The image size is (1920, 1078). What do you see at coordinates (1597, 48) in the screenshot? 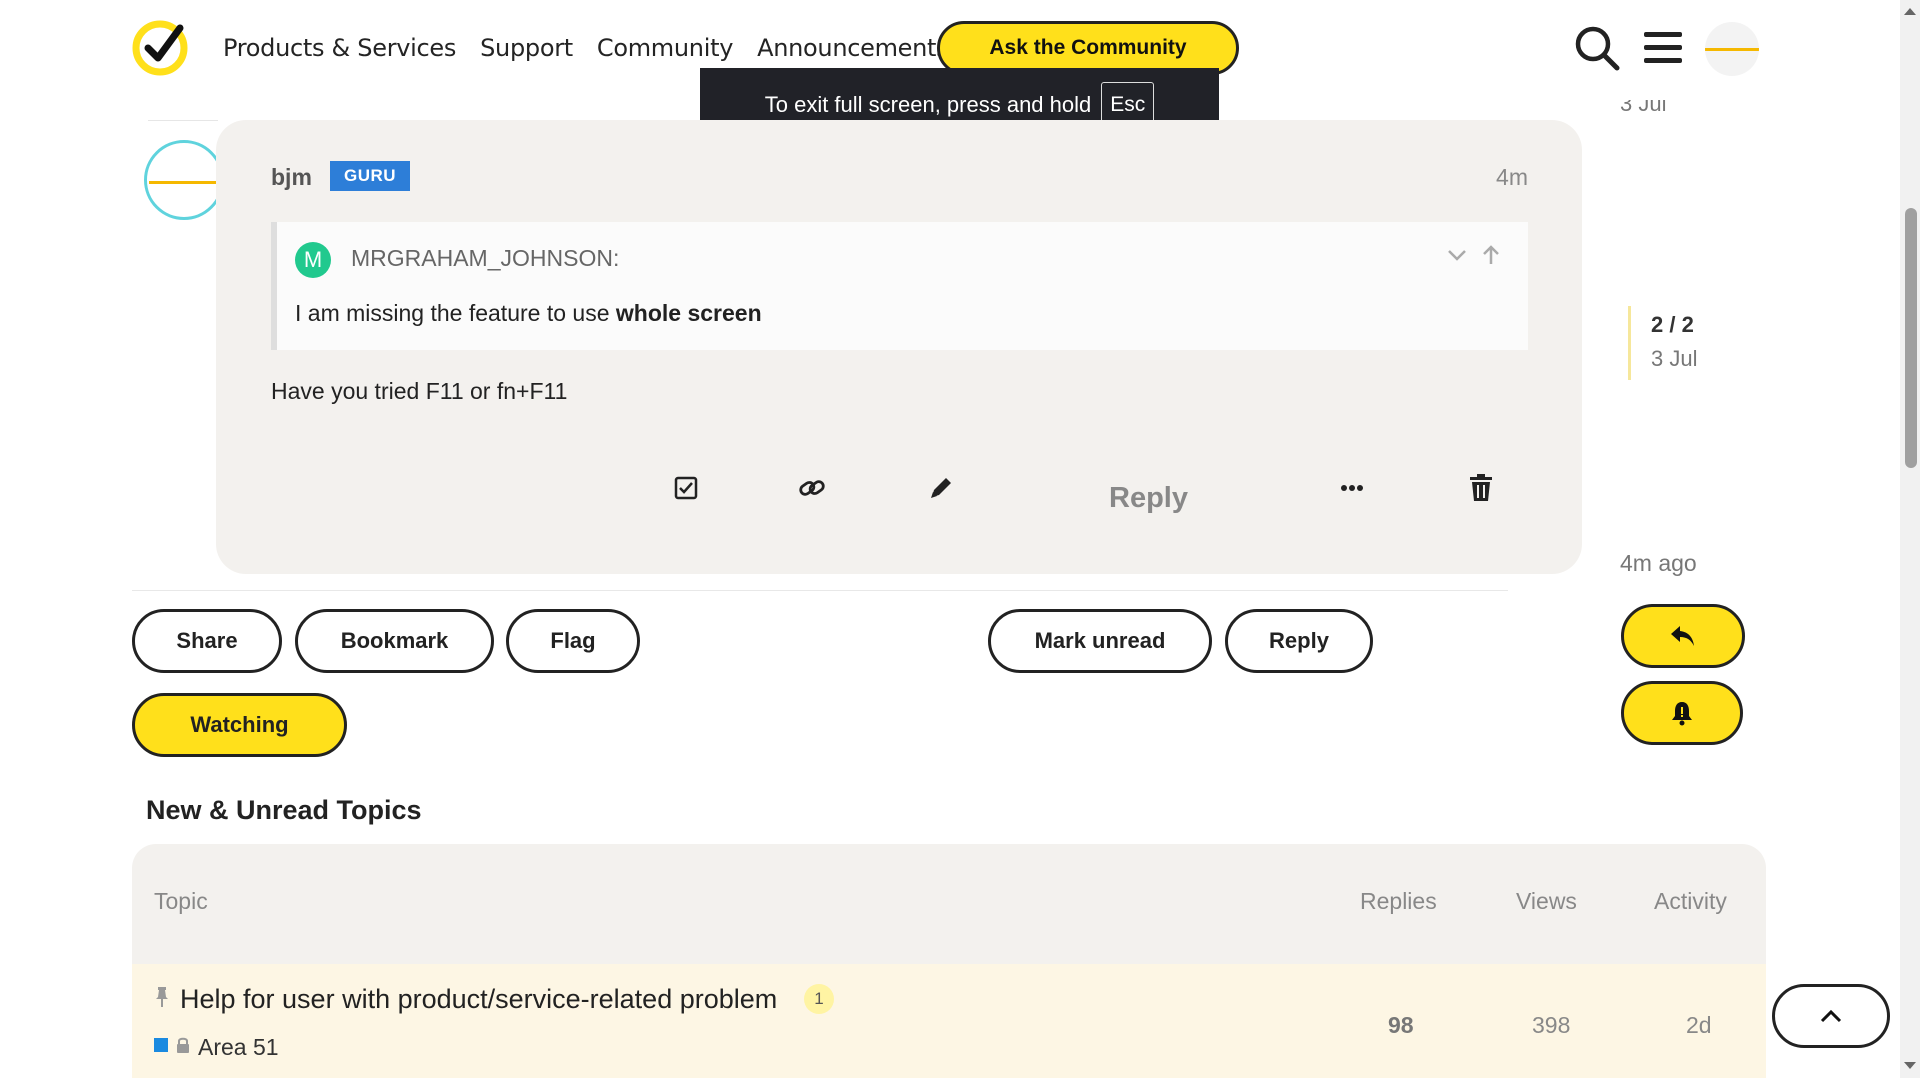
I see `search-icon` at bounding box center [1597, 48].